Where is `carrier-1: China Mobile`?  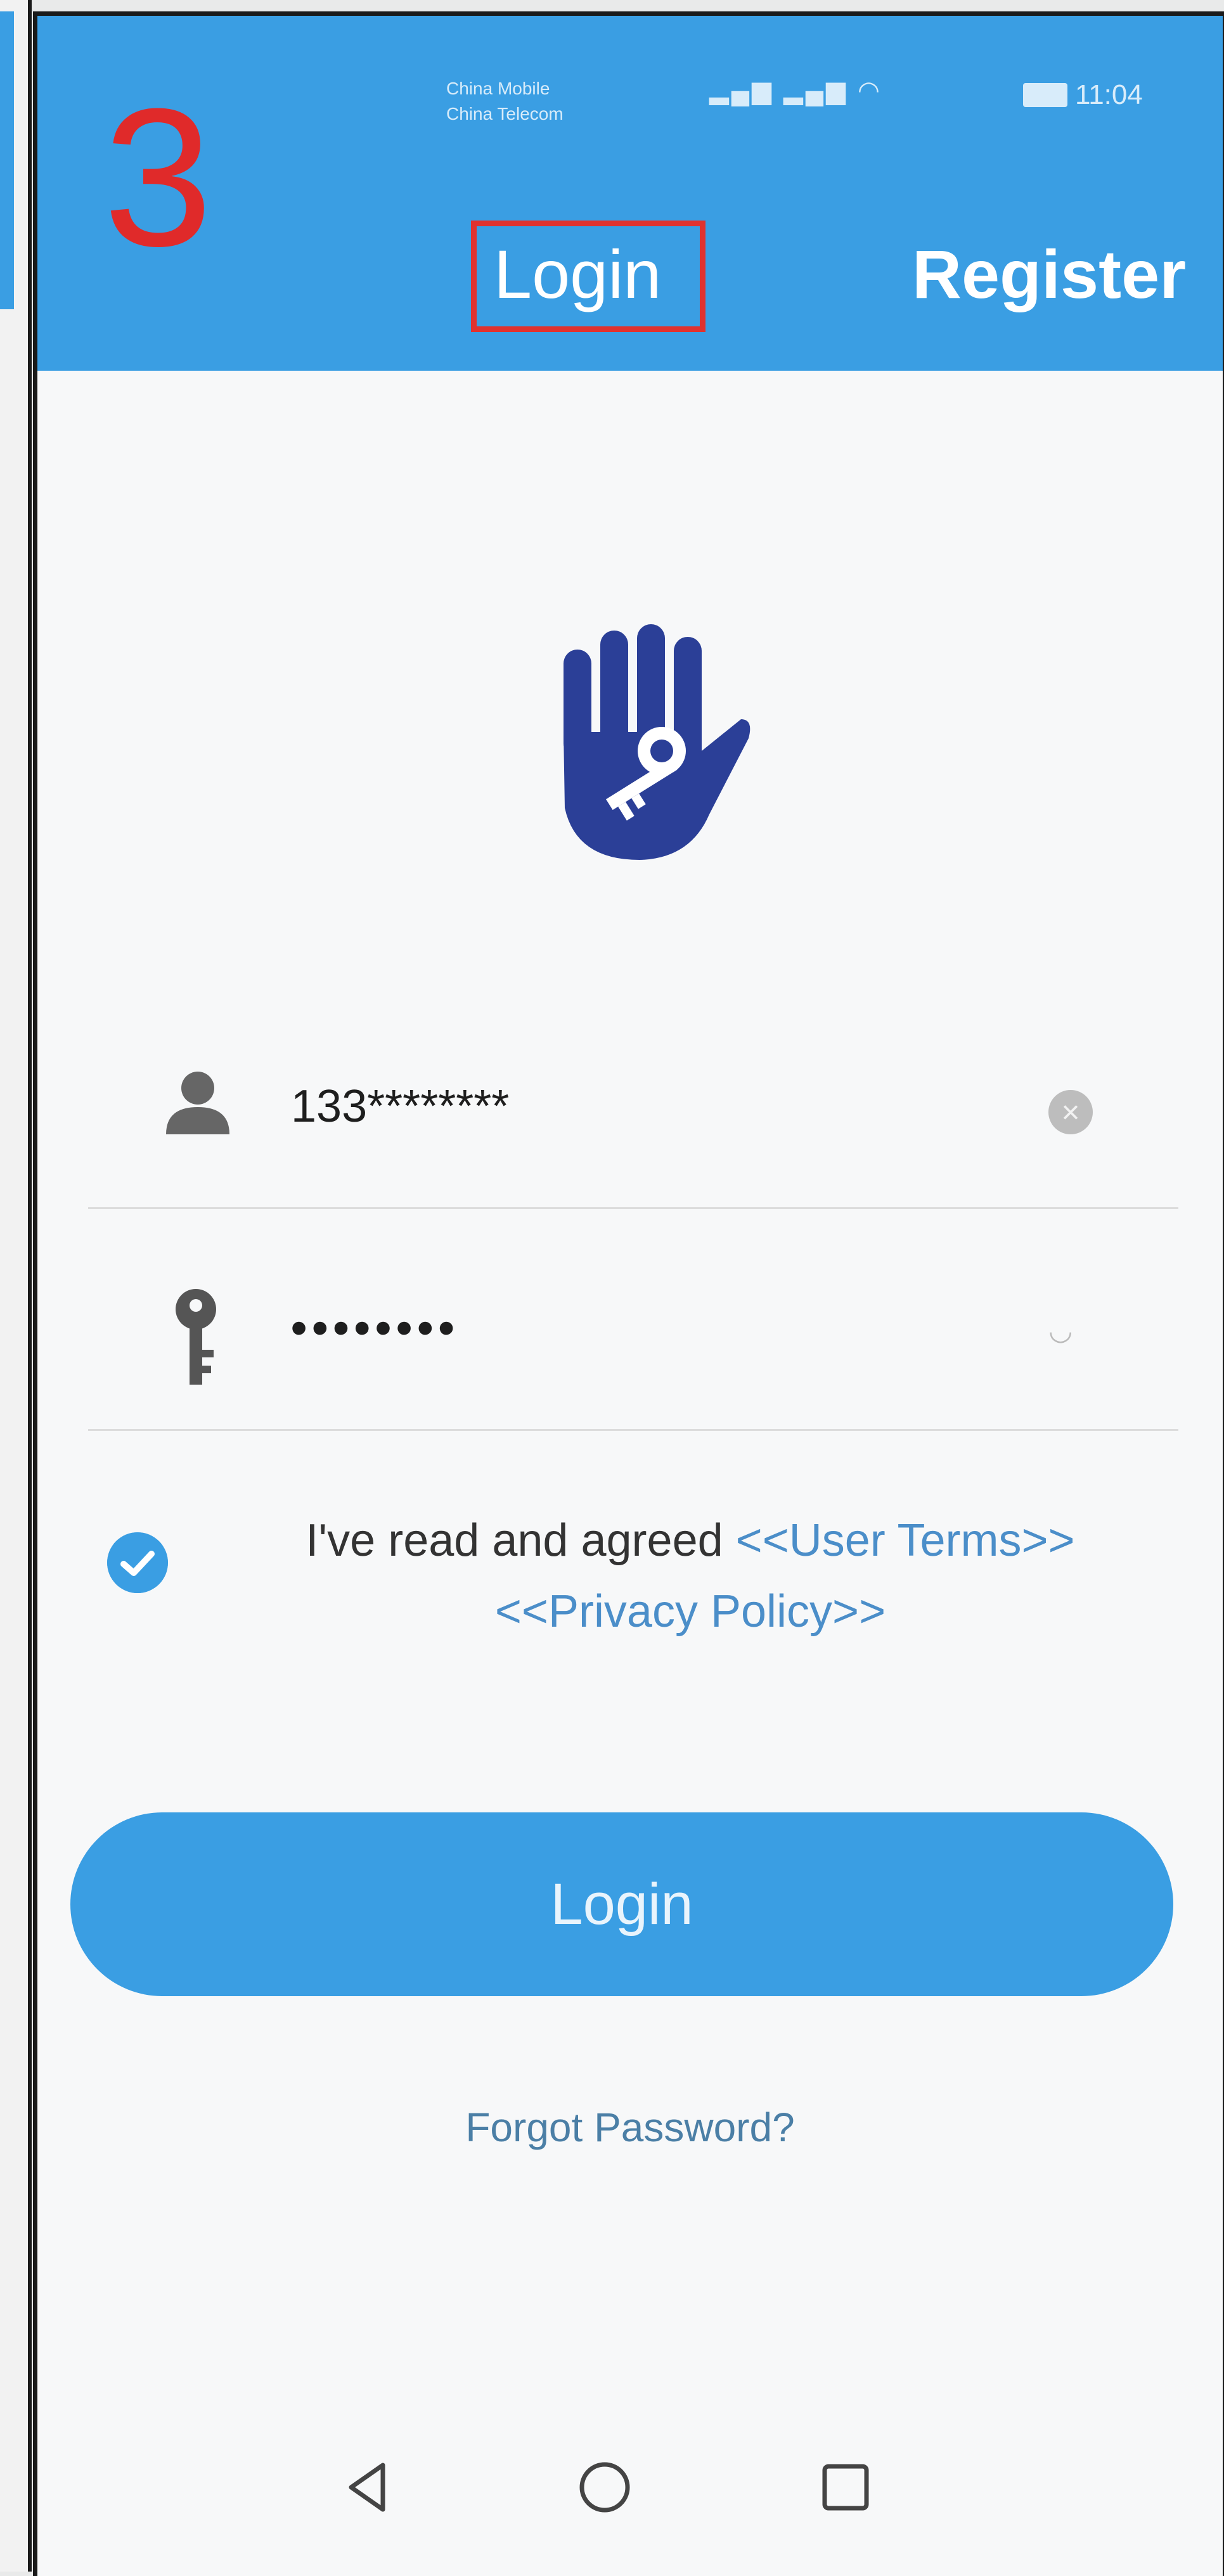 carrier-1: China Mobile is located at coordinates (498, 88).